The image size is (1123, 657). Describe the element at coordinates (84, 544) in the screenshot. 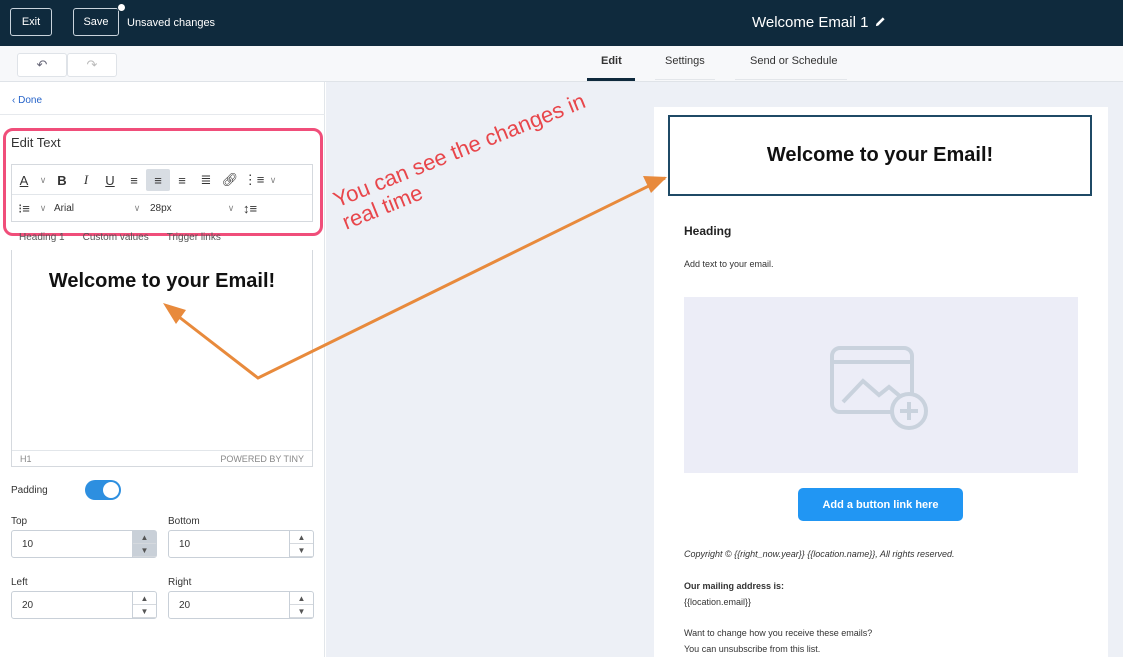

I see `padding-top-input: 10 ▲ ▼` at that location.